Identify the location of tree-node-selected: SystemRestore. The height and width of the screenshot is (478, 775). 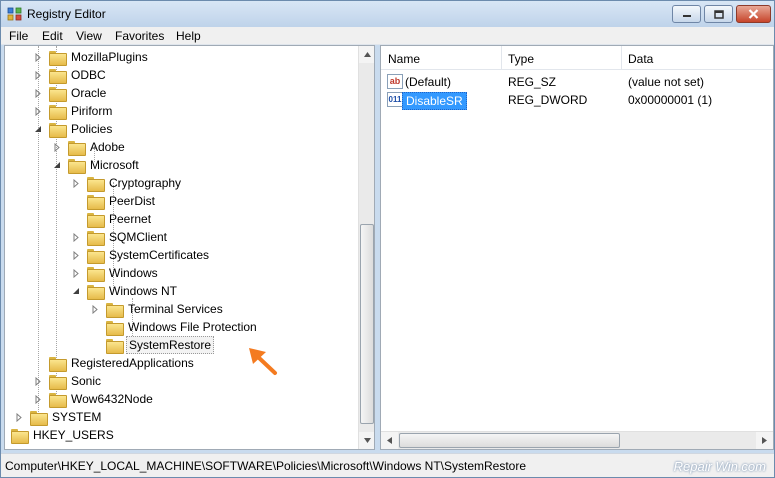
(152, 345).